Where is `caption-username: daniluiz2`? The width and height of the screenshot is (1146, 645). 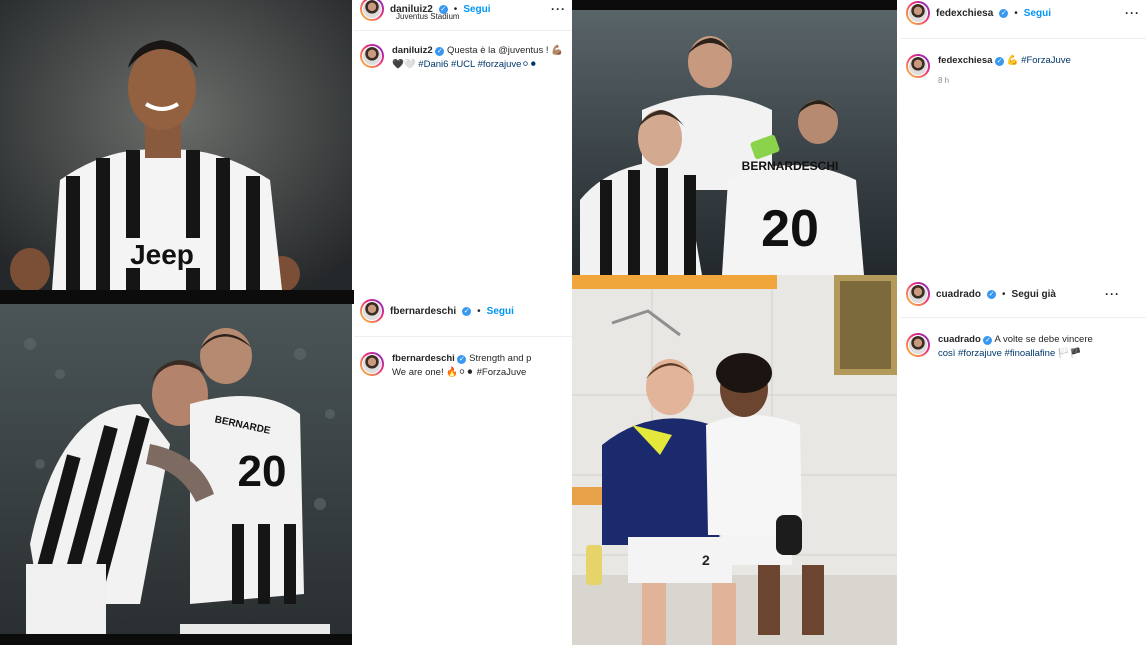 caption-username: daniluiz2 is located at coordinates (412, 50).